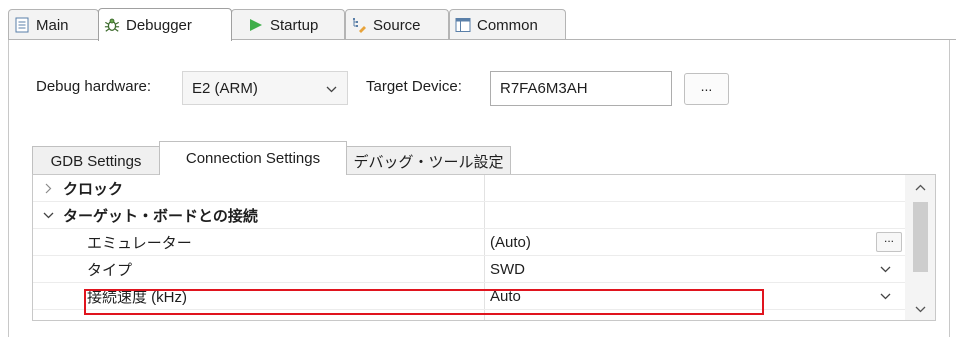 The width and height of the screenshot is (957, 337). I want to click on tab-startup: Startup, so click(288, 24).